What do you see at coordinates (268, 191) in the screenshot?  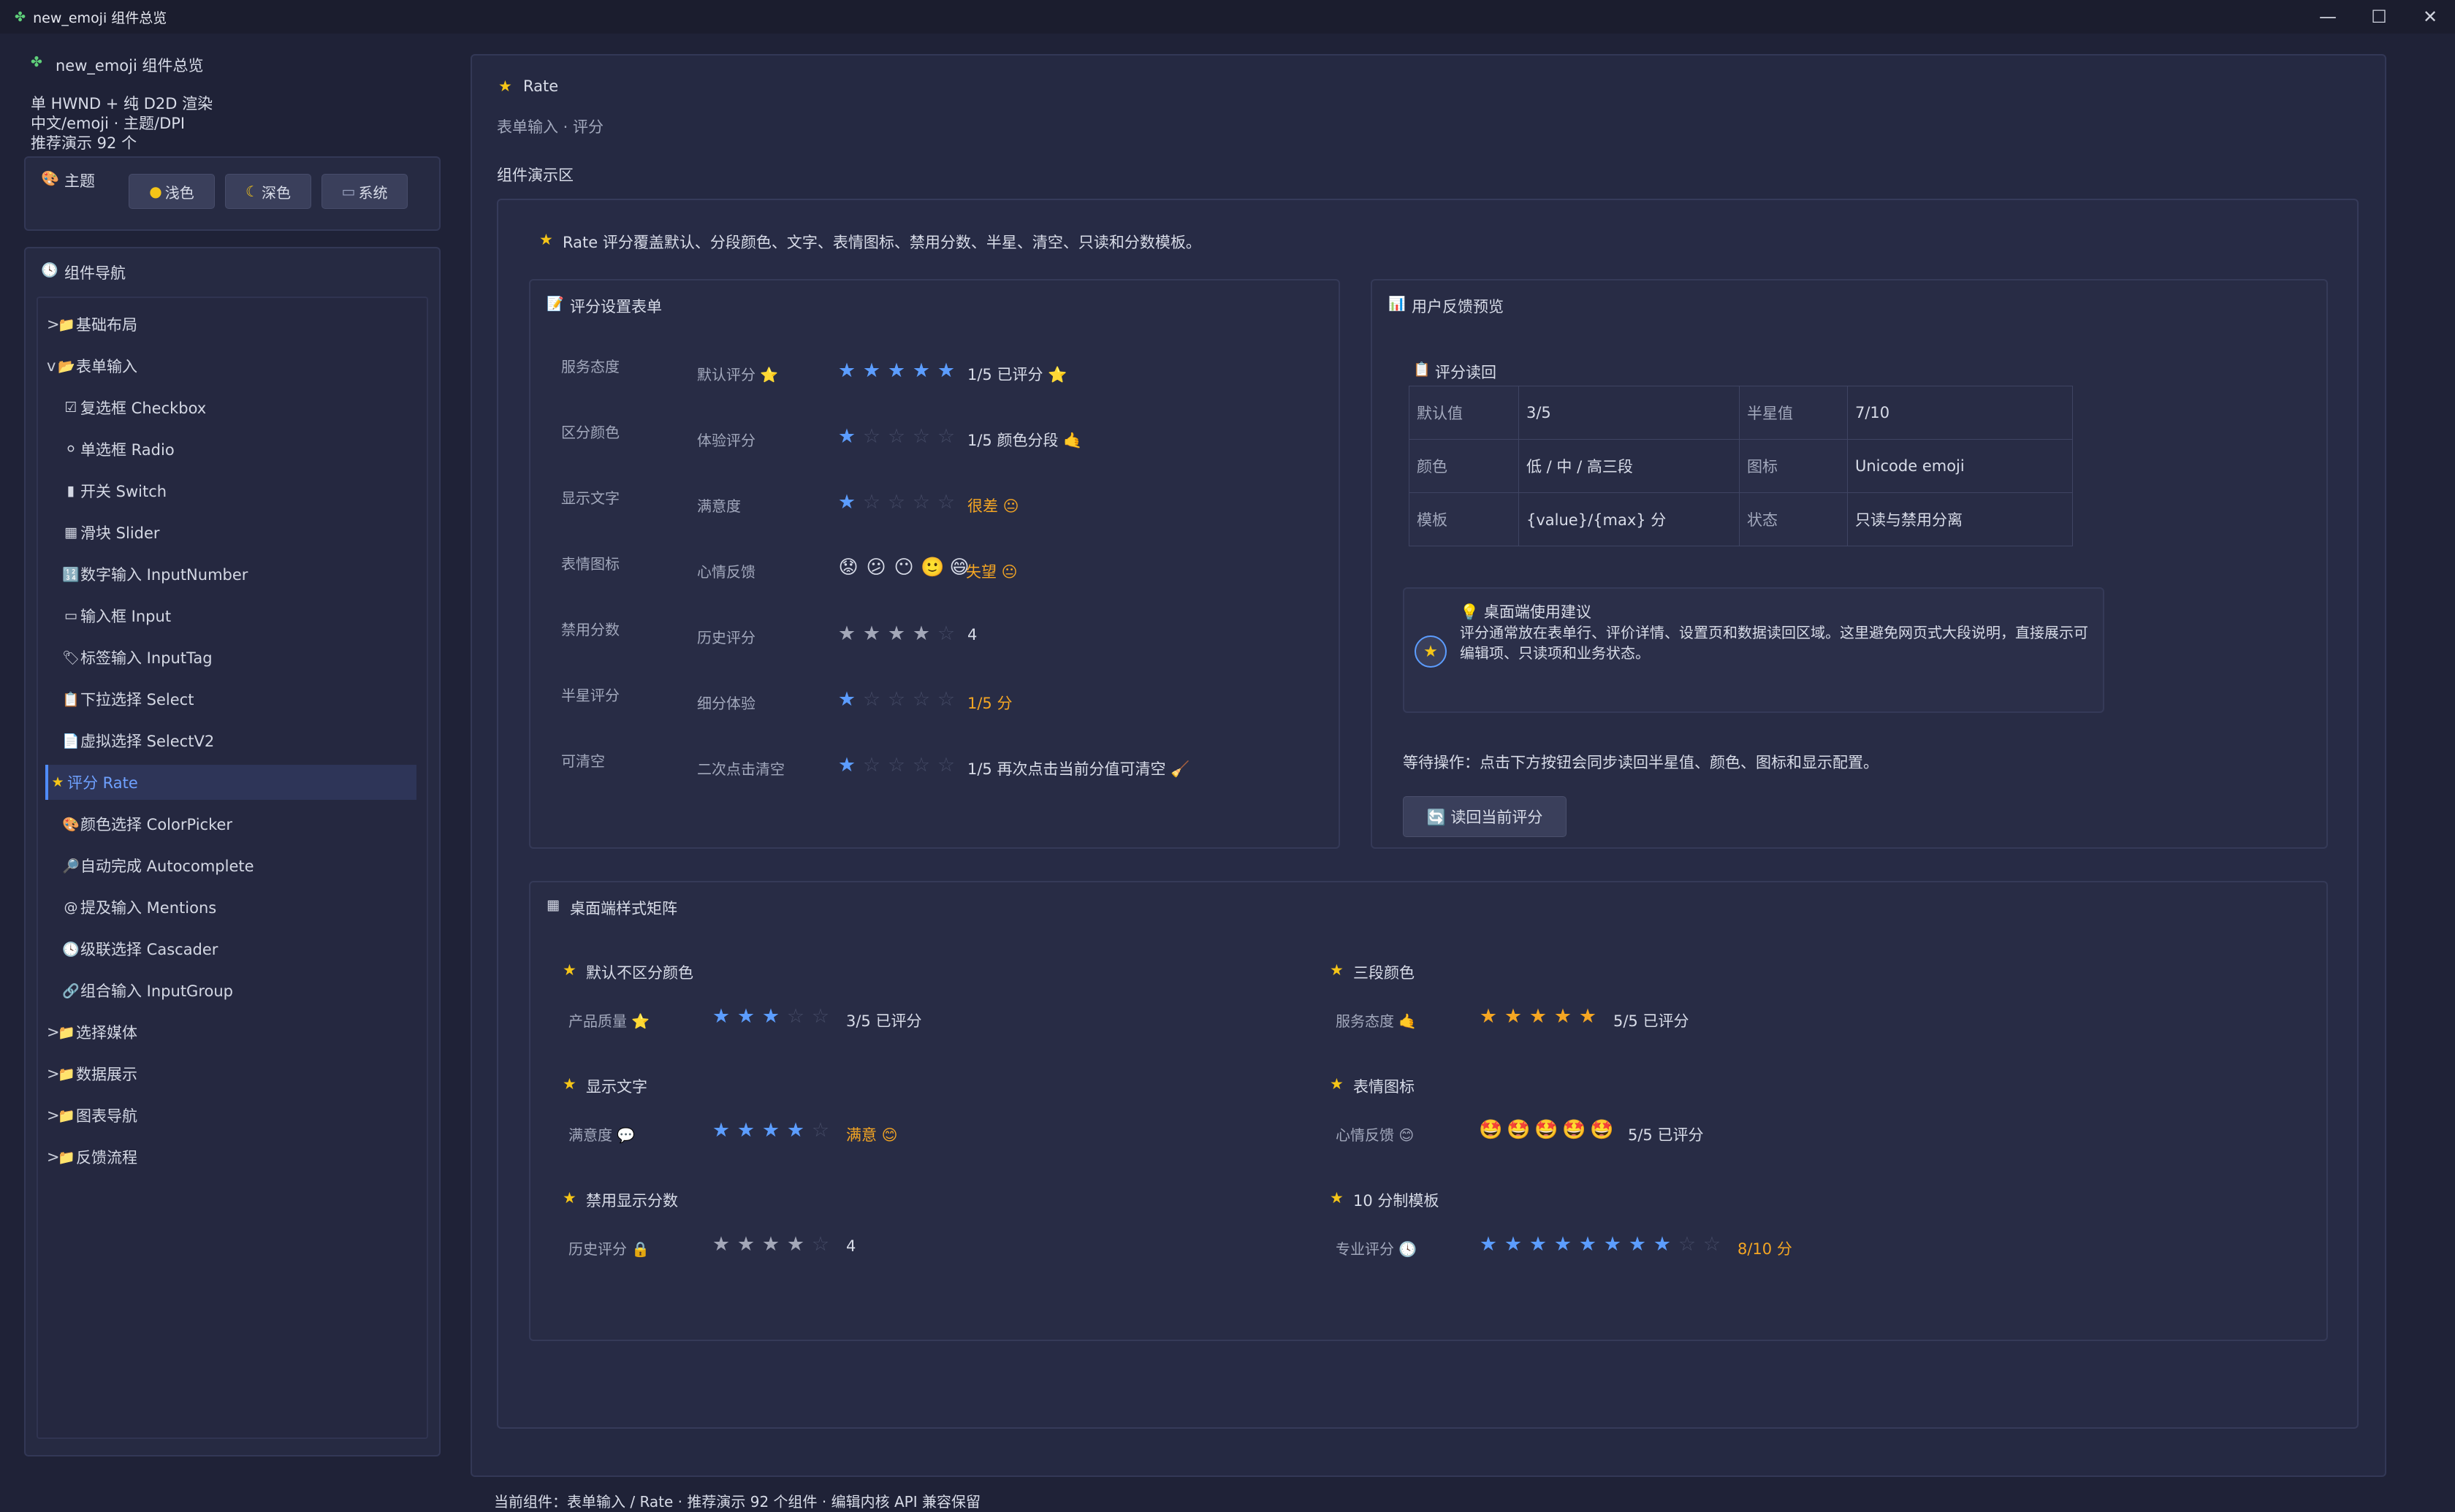 I see `theme-dark-button: ☾ 深色` at bounding box center [268, 191].